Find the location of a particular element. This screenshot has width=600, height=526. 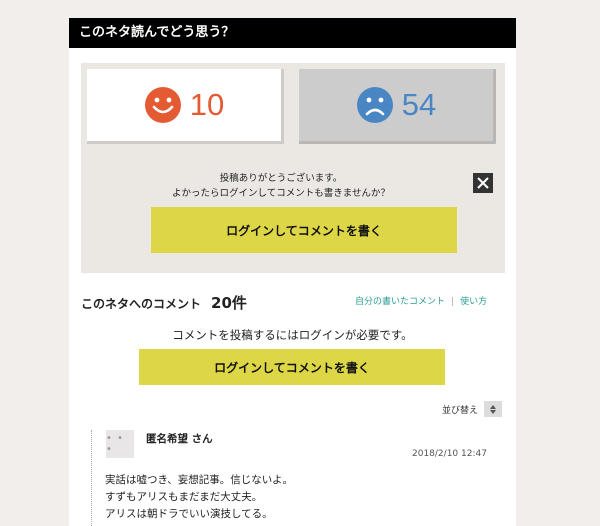

close-icon is located at coordinates (483, 183).